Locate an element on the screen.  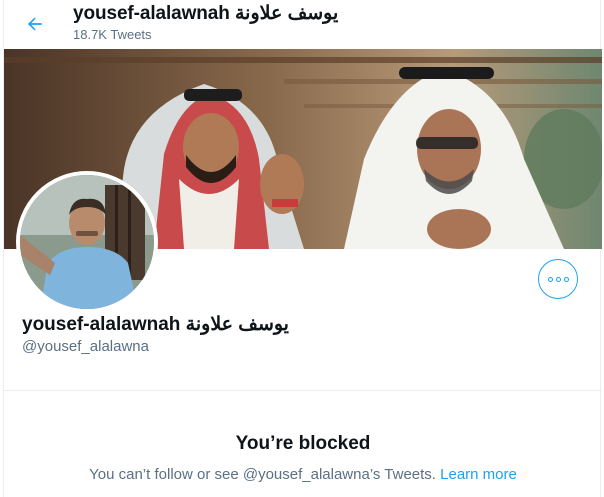
profile-handle: @yousef_alalawna is located at coordinates (85, 346).